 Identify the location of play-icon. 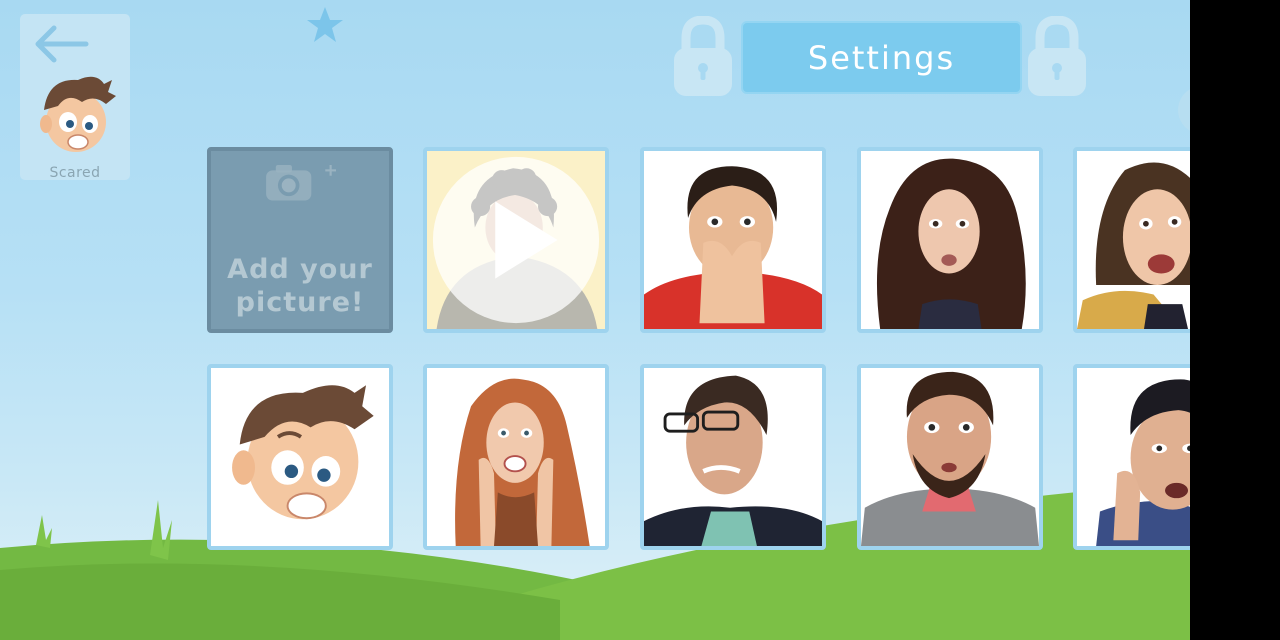
(516, 240).